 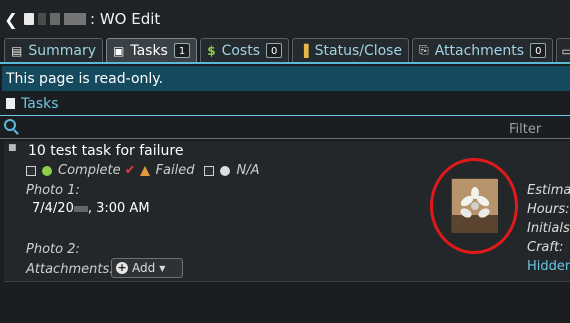 I want to click on tab-count-badge: 1, so click(x=182, y=50).